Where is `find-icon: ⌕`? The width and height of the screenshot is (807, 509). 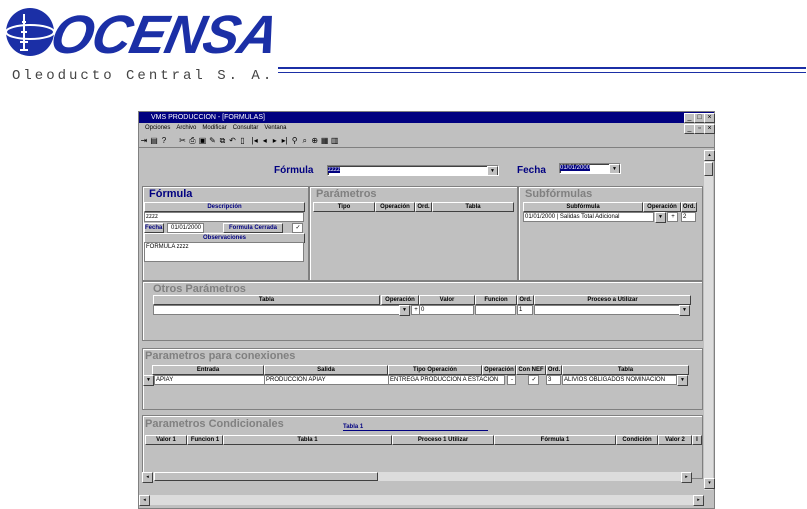 find-icon: ⌕ is located at coordinates (305, 140).